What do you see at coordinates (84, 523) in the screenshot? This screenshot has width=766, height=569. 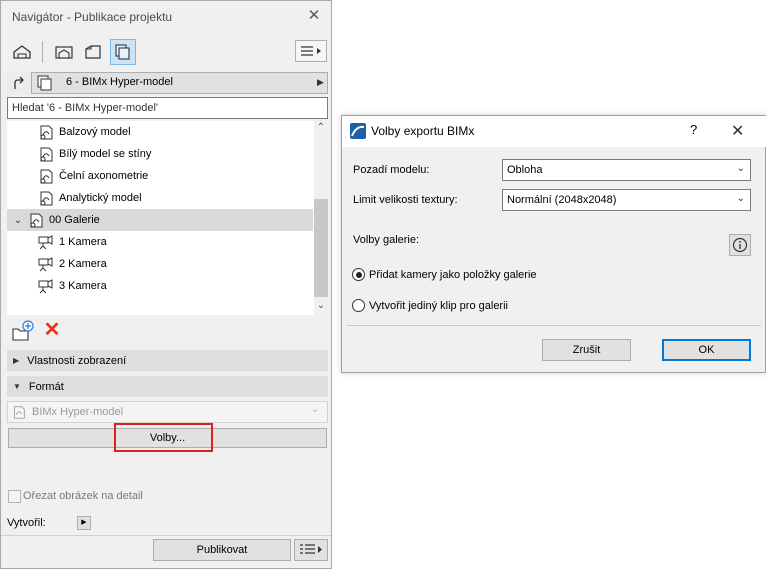 I see `author-expand-icon: ▶` at bounding box center [84, 523].